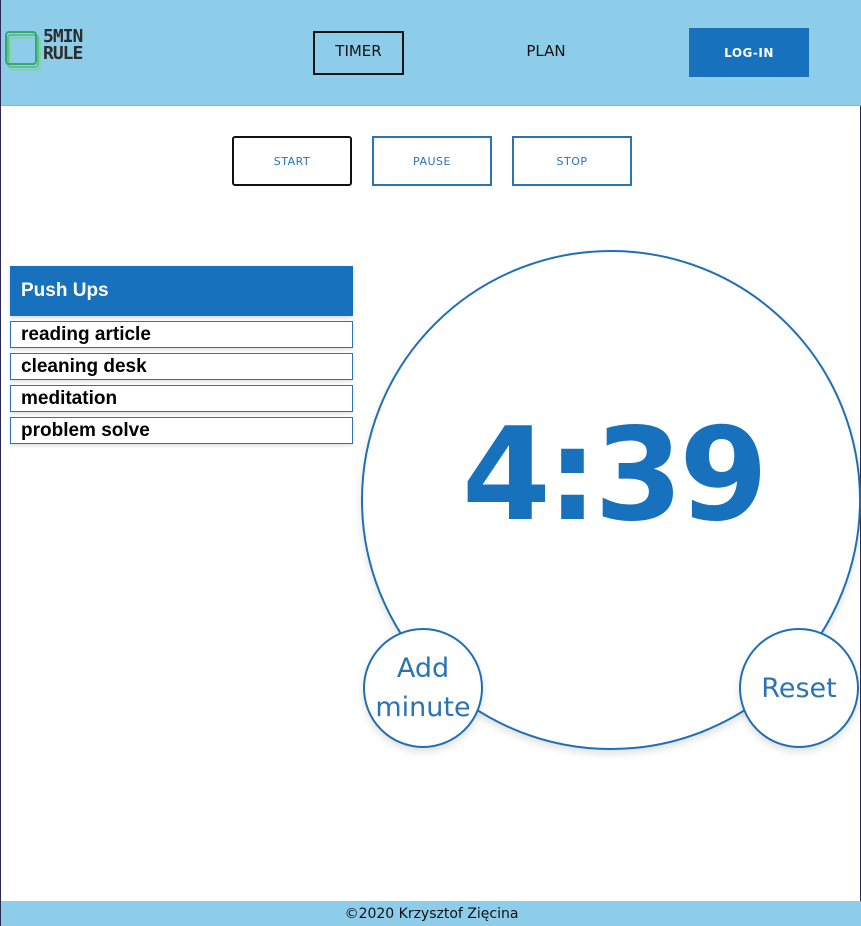 This screenshot has width=861, height=926. I want to click on footer-copyright: ©2020 Krzysztof Zięcina, so click(431, 913).